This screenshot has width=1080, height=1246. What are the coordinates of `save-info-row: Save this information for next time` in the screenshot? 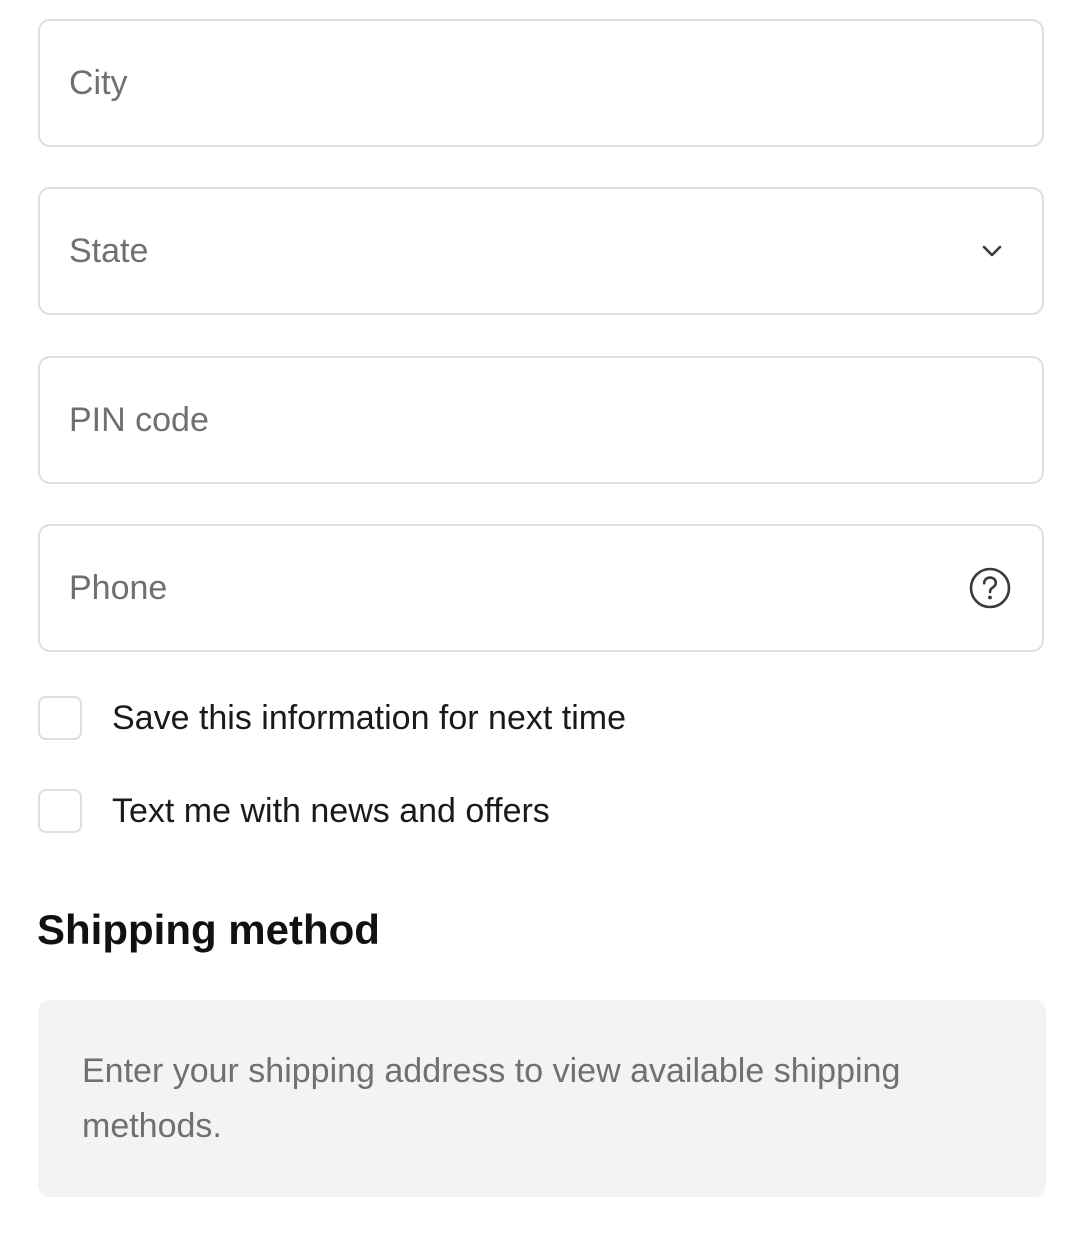 It's located at (332, 718).